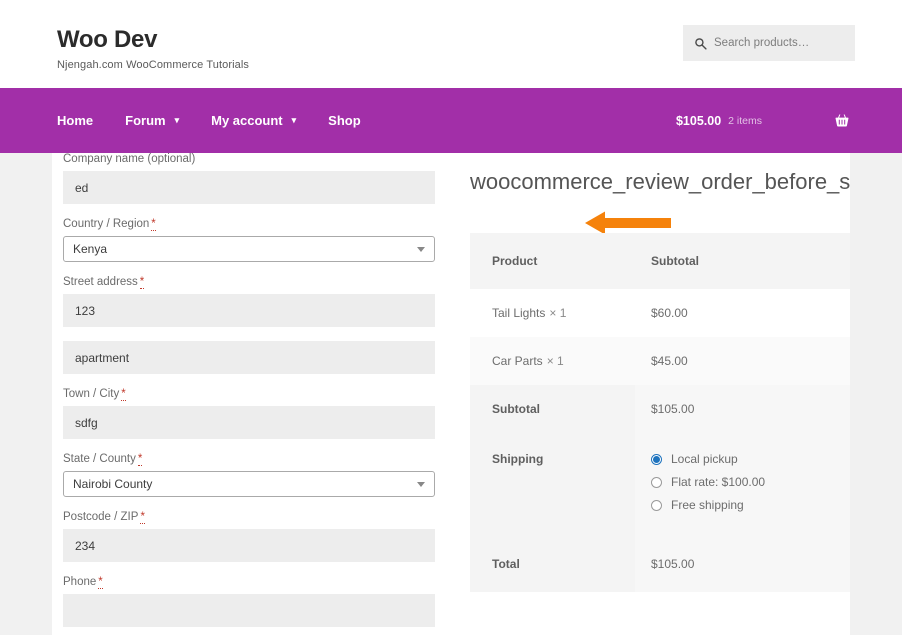  What do you see at coordinates (100, 282) in the screenshot?
I see `field-label-text: Street address` at bounding box center [100, 282].